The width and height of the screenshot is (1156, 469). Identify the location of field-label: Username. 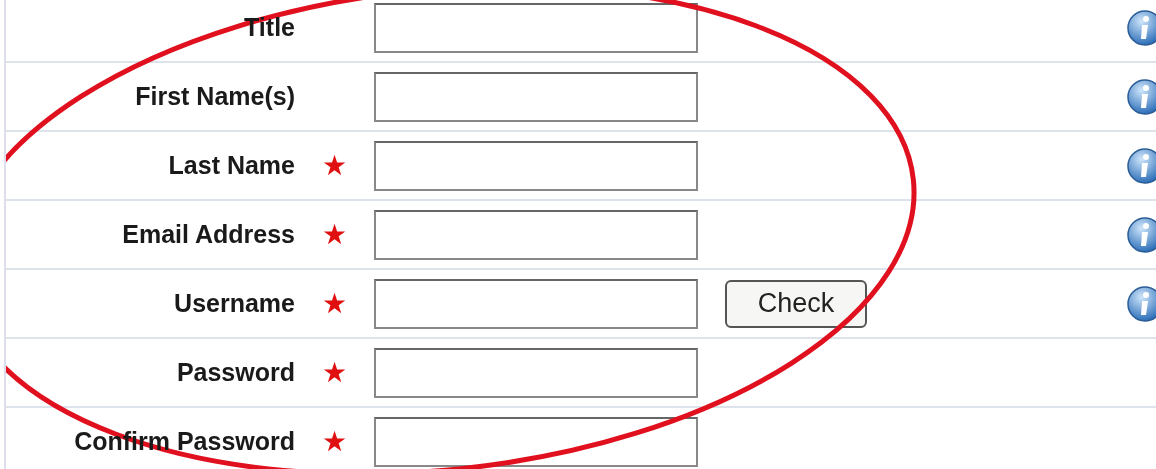
(234, 303).